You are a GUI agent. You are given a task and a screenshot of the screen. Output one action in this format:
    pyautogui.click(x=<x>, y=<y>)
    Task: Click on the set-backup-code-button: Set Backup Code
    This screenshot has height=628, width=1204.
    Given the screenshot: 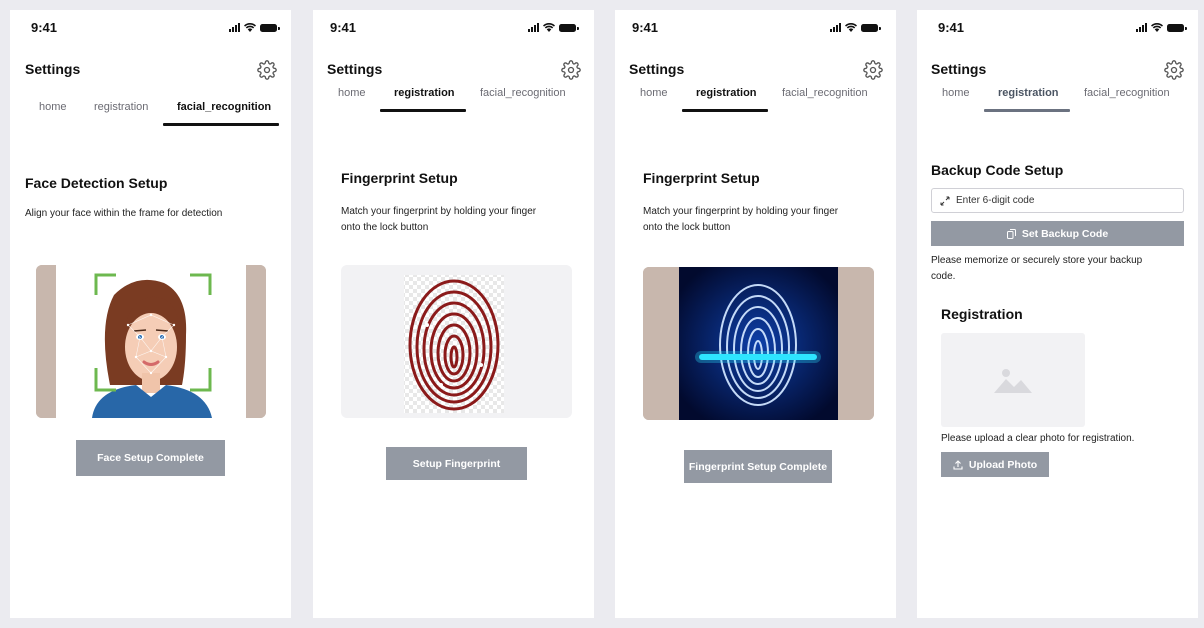 What is the action you would take?
    pyautogui.click(x=1057, y=233)
    